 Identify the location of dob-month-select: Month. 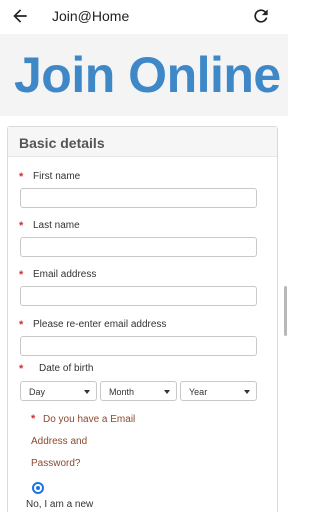
(138, 391).